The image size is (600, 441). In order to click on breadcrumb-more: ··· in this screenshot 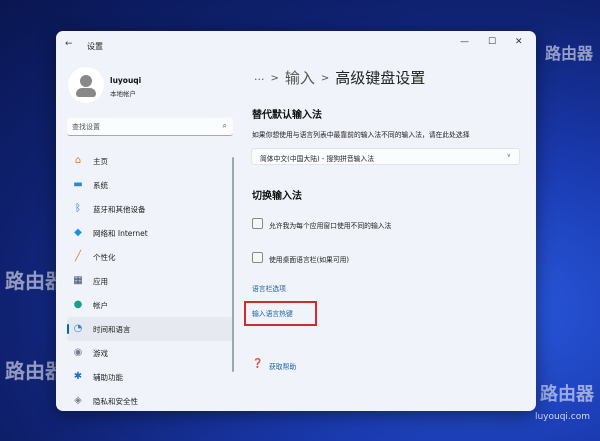, I will do `click(259, 79)`.